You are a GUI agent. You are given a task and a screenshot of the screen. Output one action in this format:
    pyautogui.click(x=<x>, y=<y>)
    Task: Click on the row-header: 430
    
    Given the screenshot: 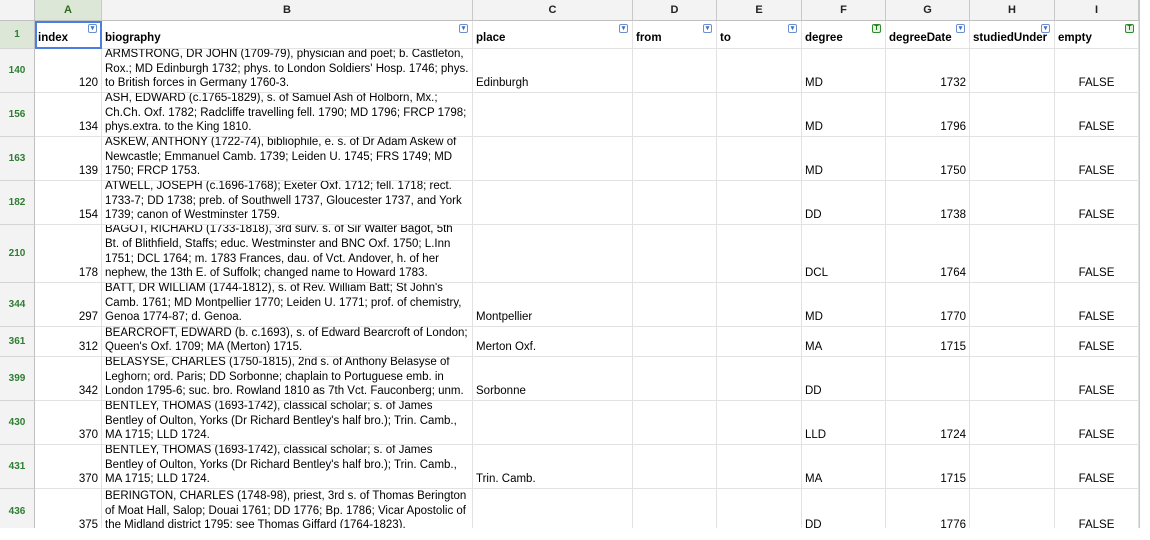 What is the action you would take?
    pyautogui.click(x=17, y=423)
    